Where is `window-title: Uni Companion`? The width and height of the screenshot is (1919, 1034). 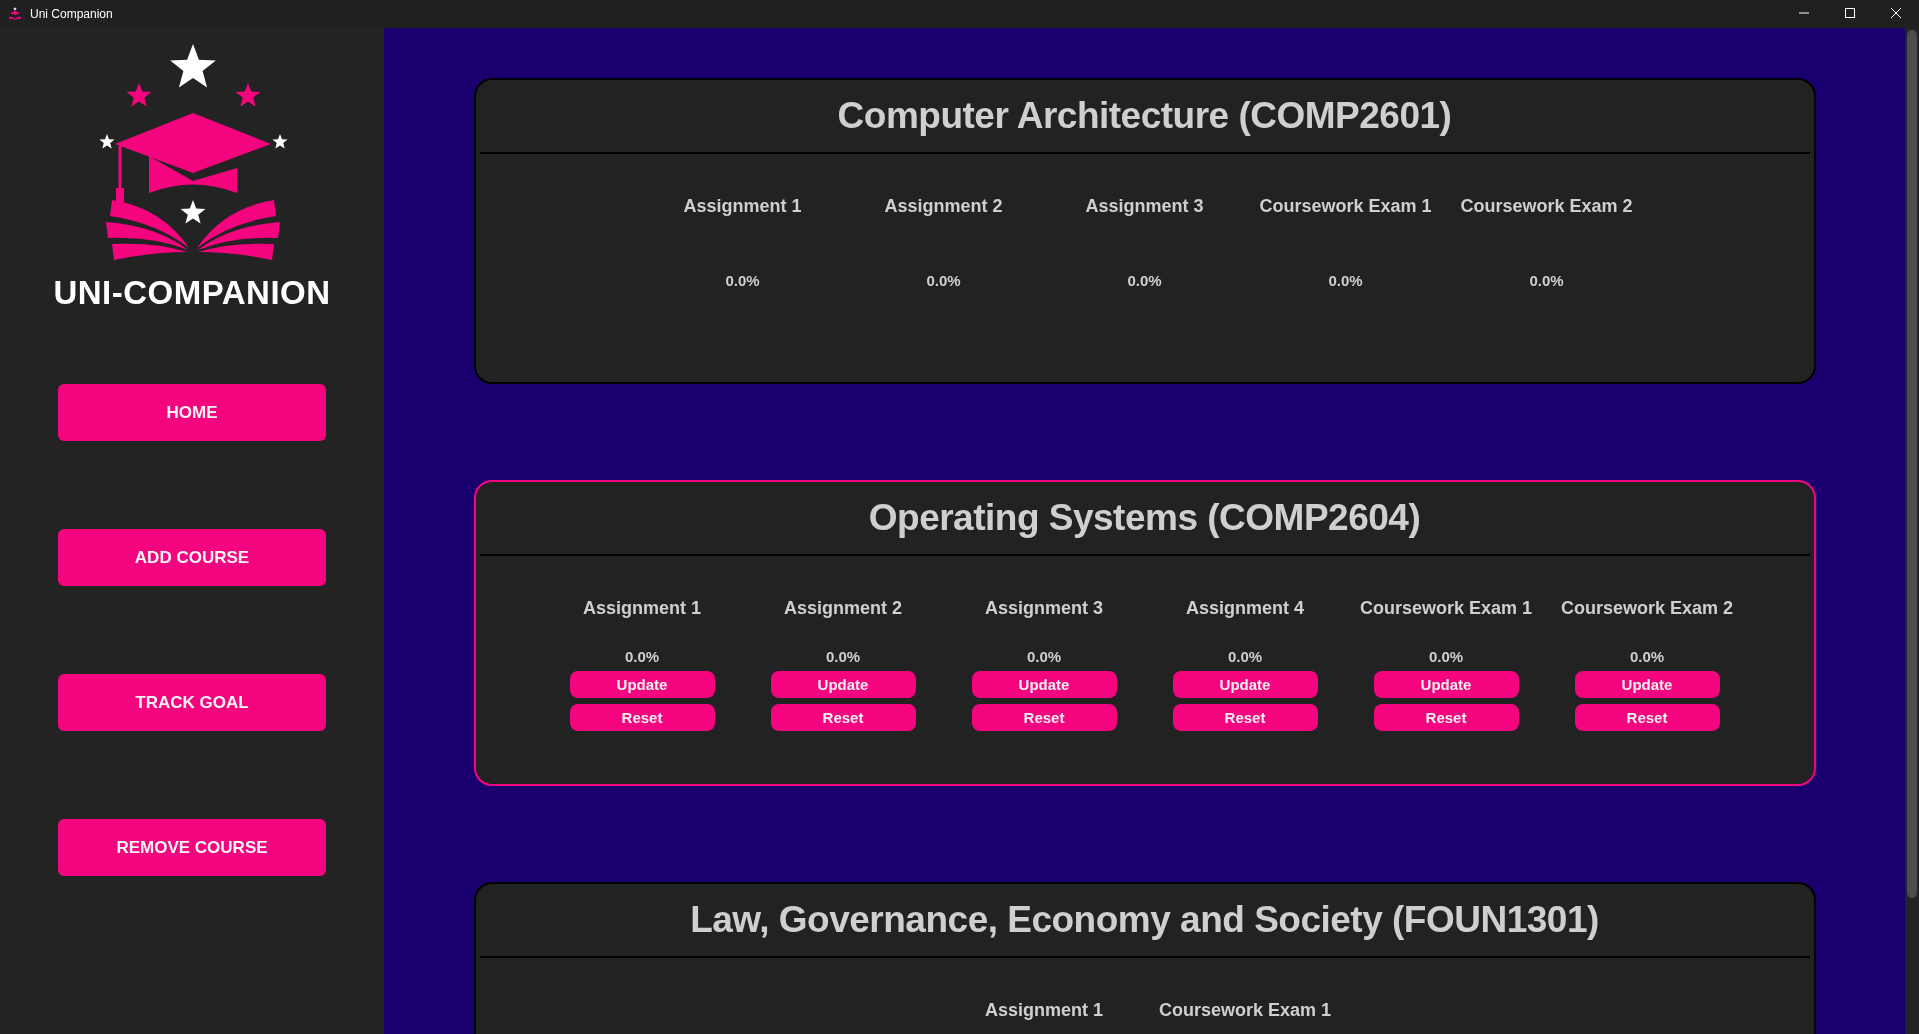
window-title: Uni Companion is located at coordinates (71, 14).